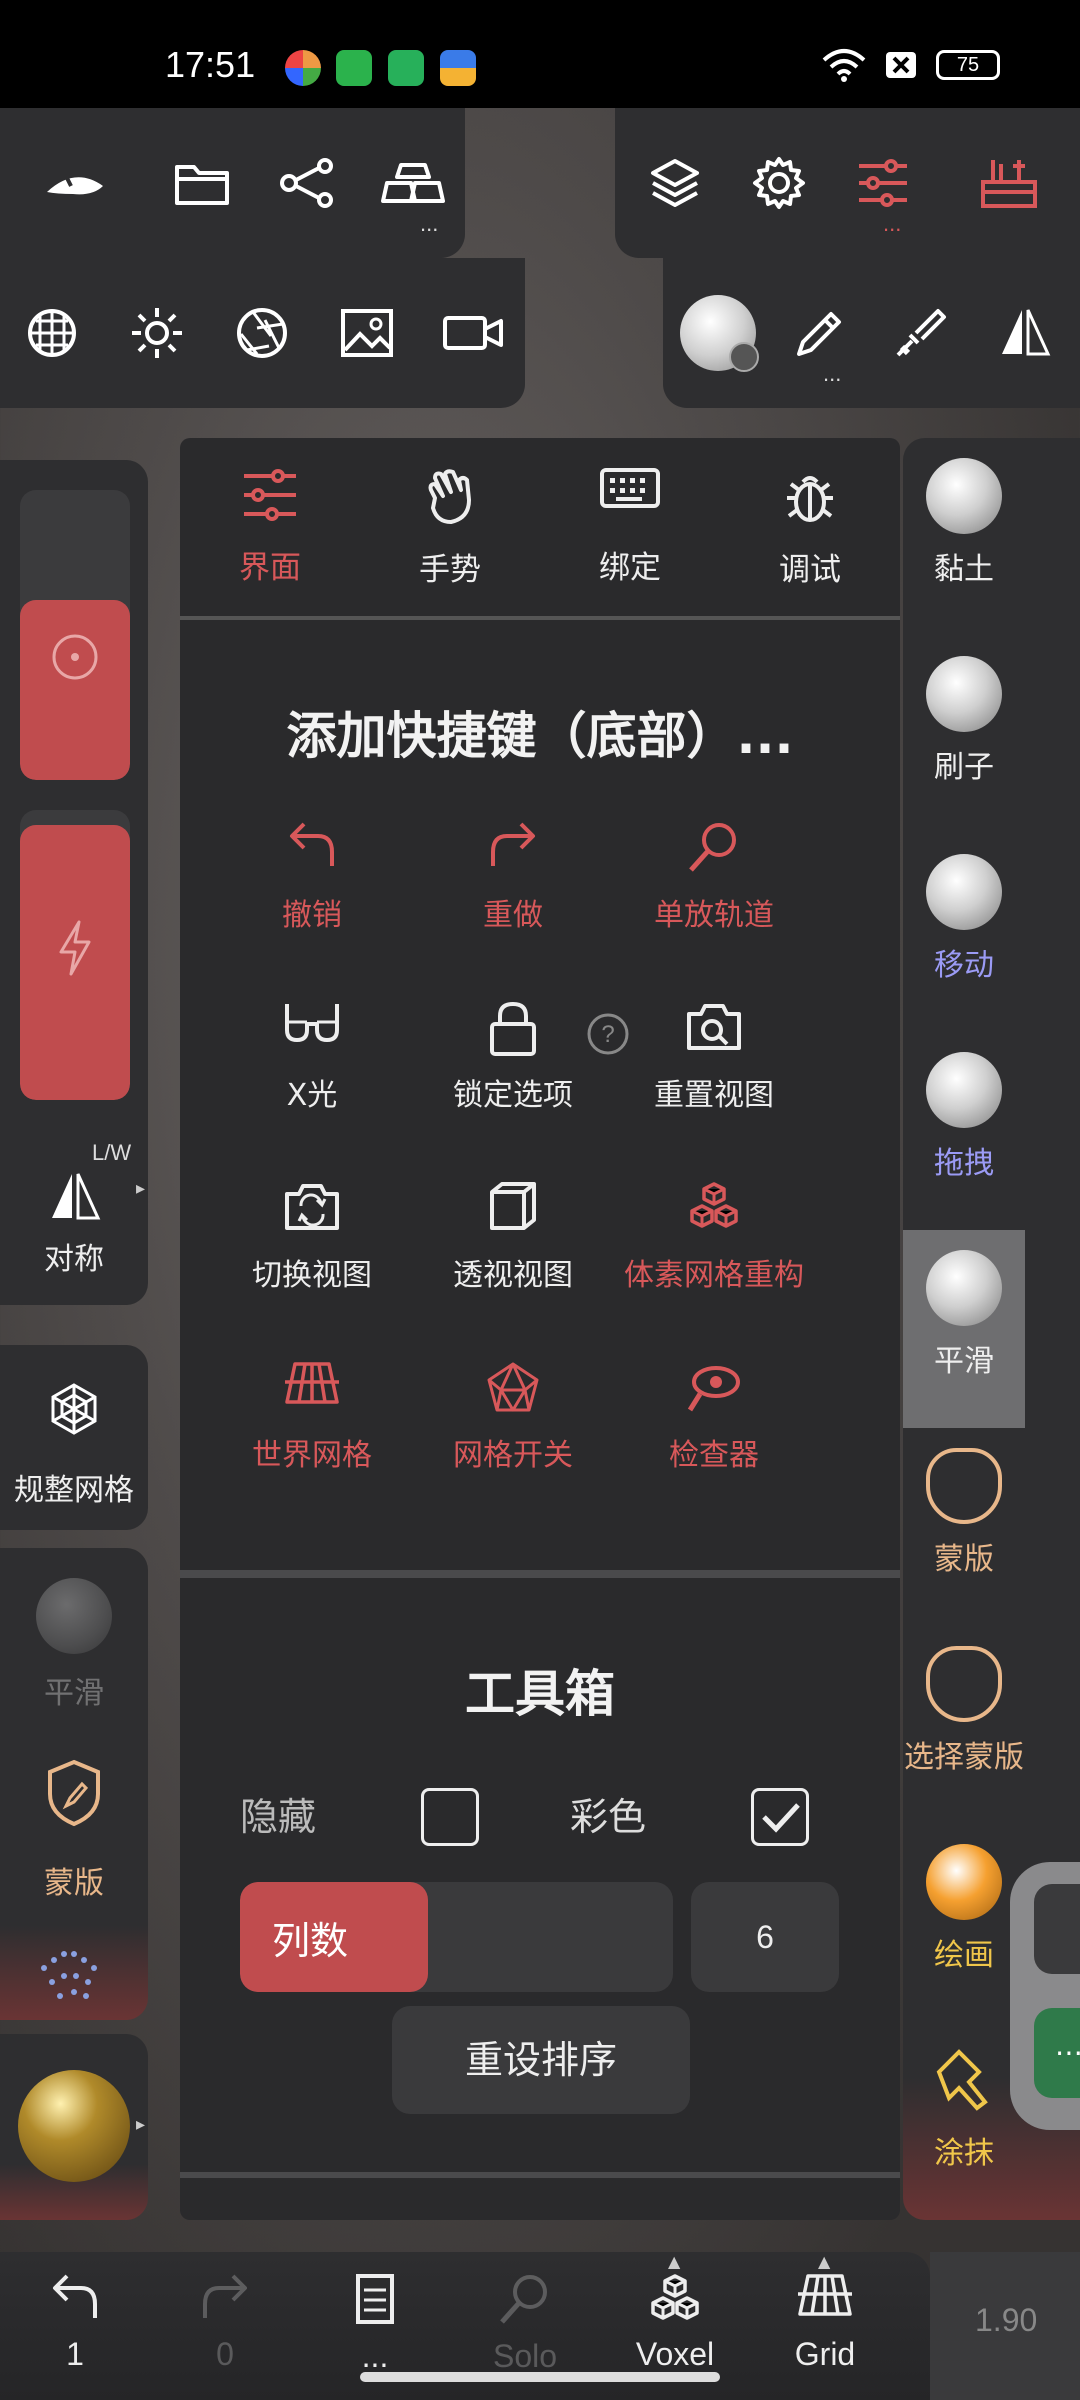 The image size is (1080, 2400). I want to click on bottom-bar-label: Solo, so click(525, 2356).